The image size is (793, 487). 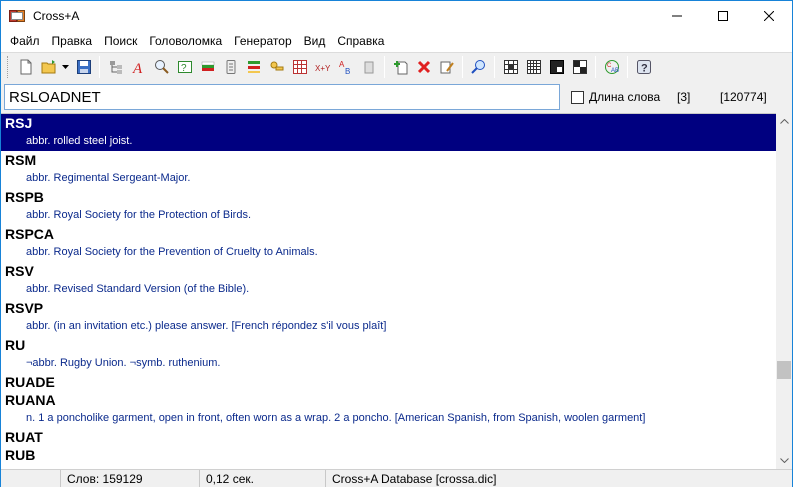 I want to click on help-button: ?, so click(x=643, y=67).